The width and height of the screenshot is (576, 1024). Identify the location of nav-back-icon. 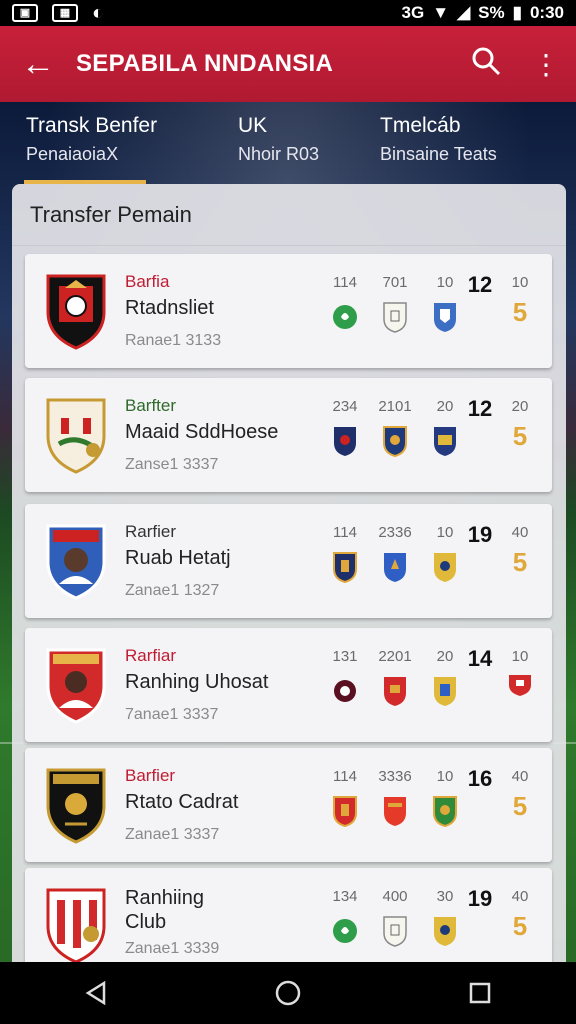
(96, 993).